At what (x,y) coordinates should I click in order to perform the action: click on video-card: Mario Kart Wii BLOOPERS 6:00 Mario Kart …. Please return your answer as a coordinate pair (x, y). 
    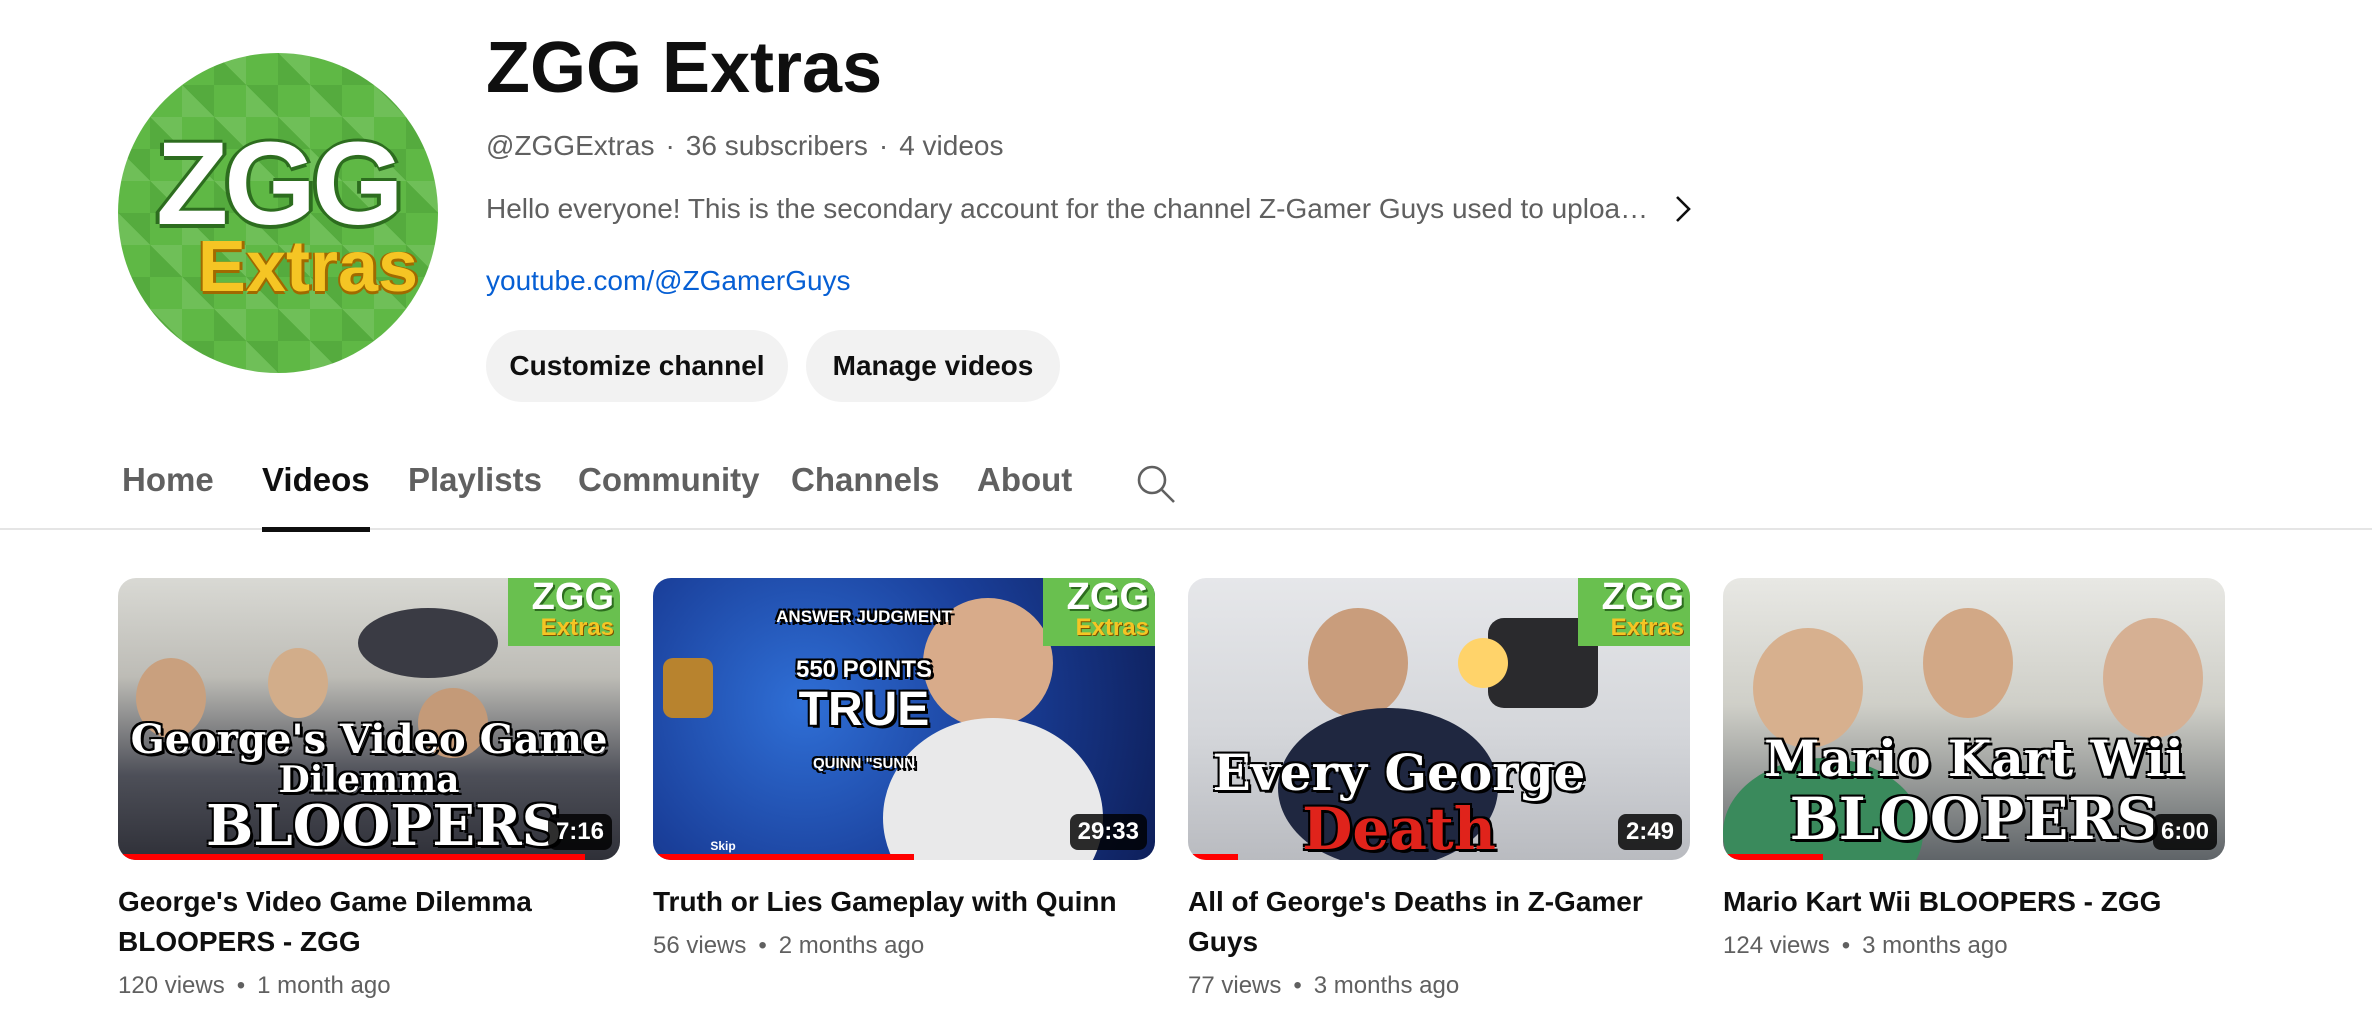
    Looking at the image, I should click on (1974, 770).